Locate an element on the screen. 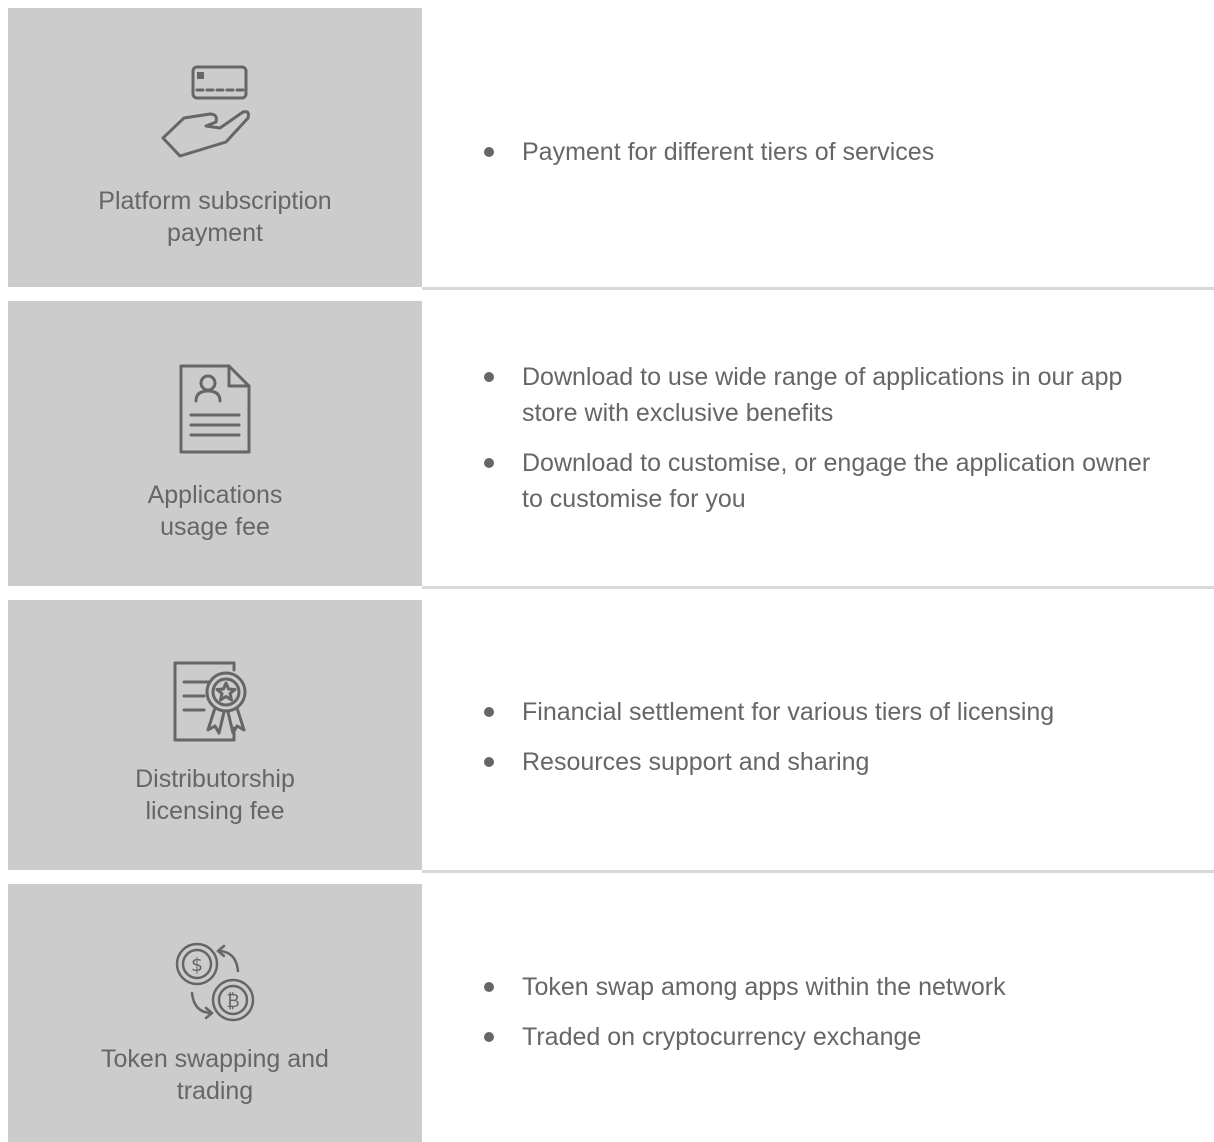  bullet-item: Traded on cryptocurrency exchange is located at coordinates (823, 1037).